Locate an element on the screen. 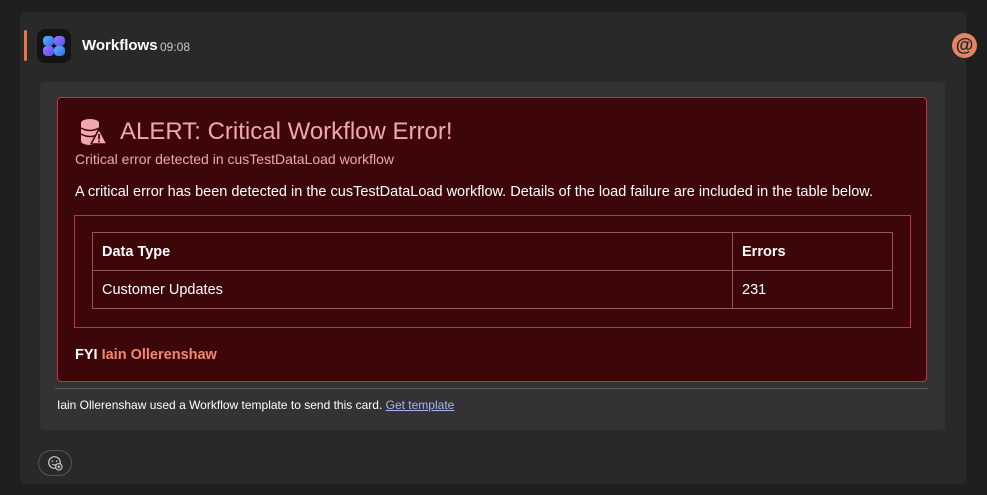  card-divider is located at coordinates (491, 388).